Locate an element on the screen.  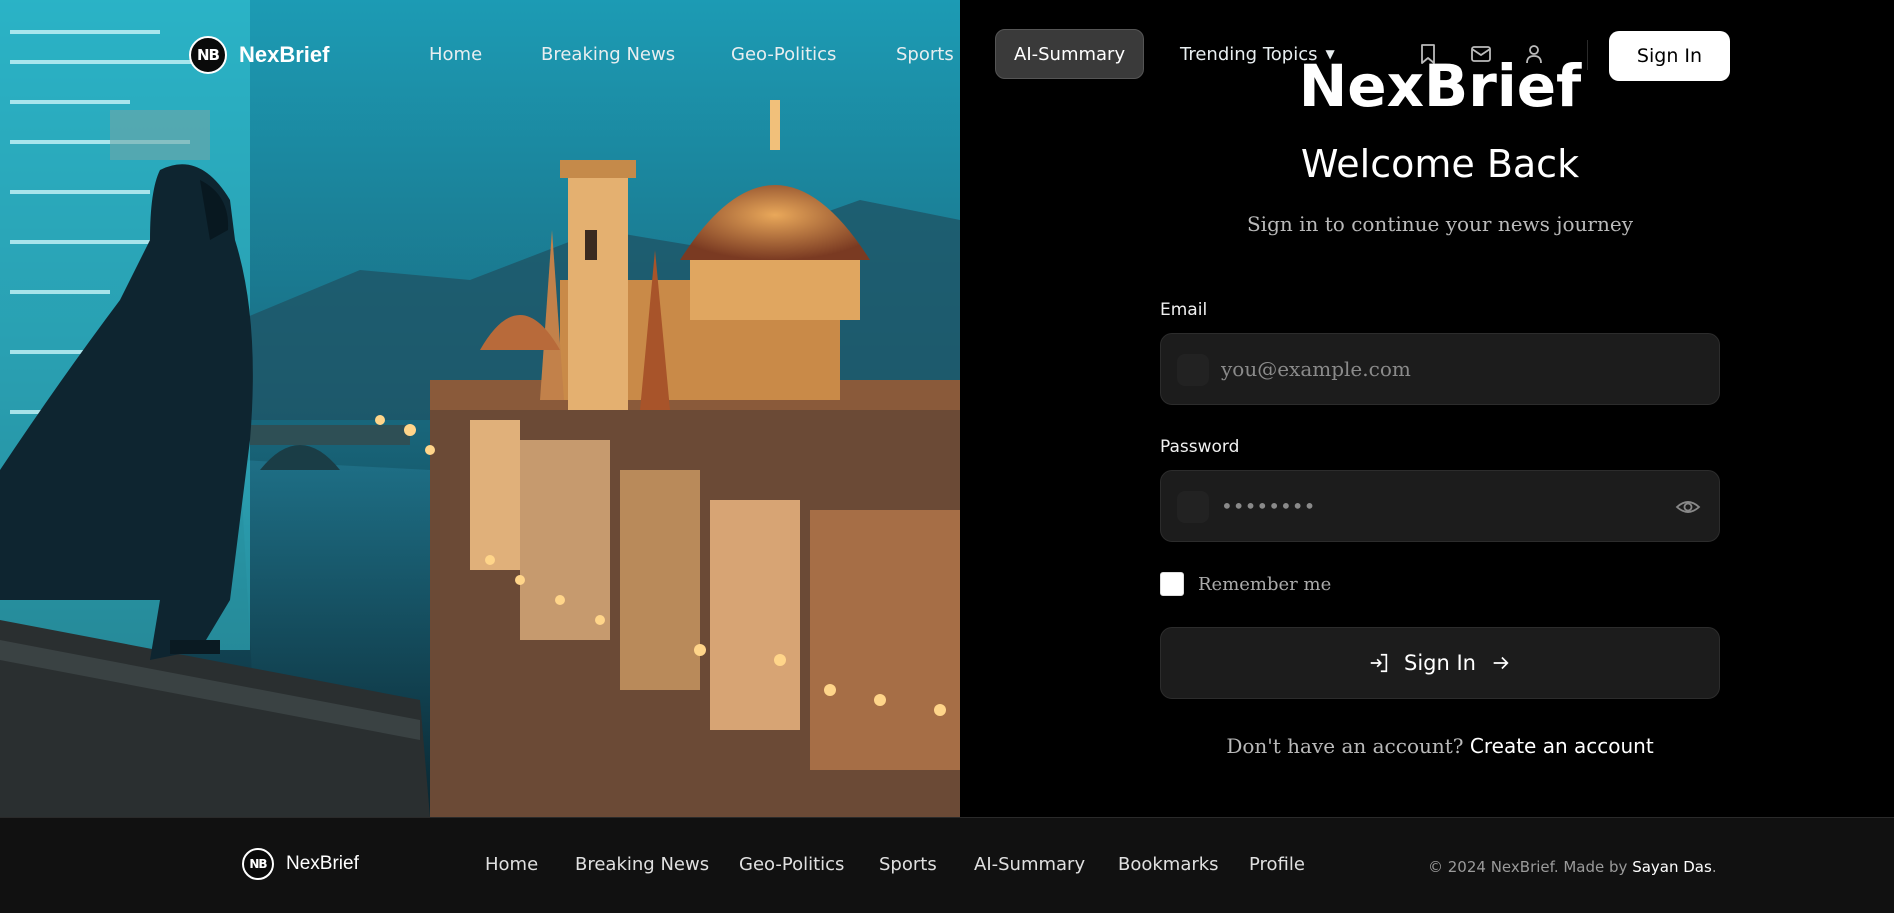
password-field is located at coordinates (1440, 506).